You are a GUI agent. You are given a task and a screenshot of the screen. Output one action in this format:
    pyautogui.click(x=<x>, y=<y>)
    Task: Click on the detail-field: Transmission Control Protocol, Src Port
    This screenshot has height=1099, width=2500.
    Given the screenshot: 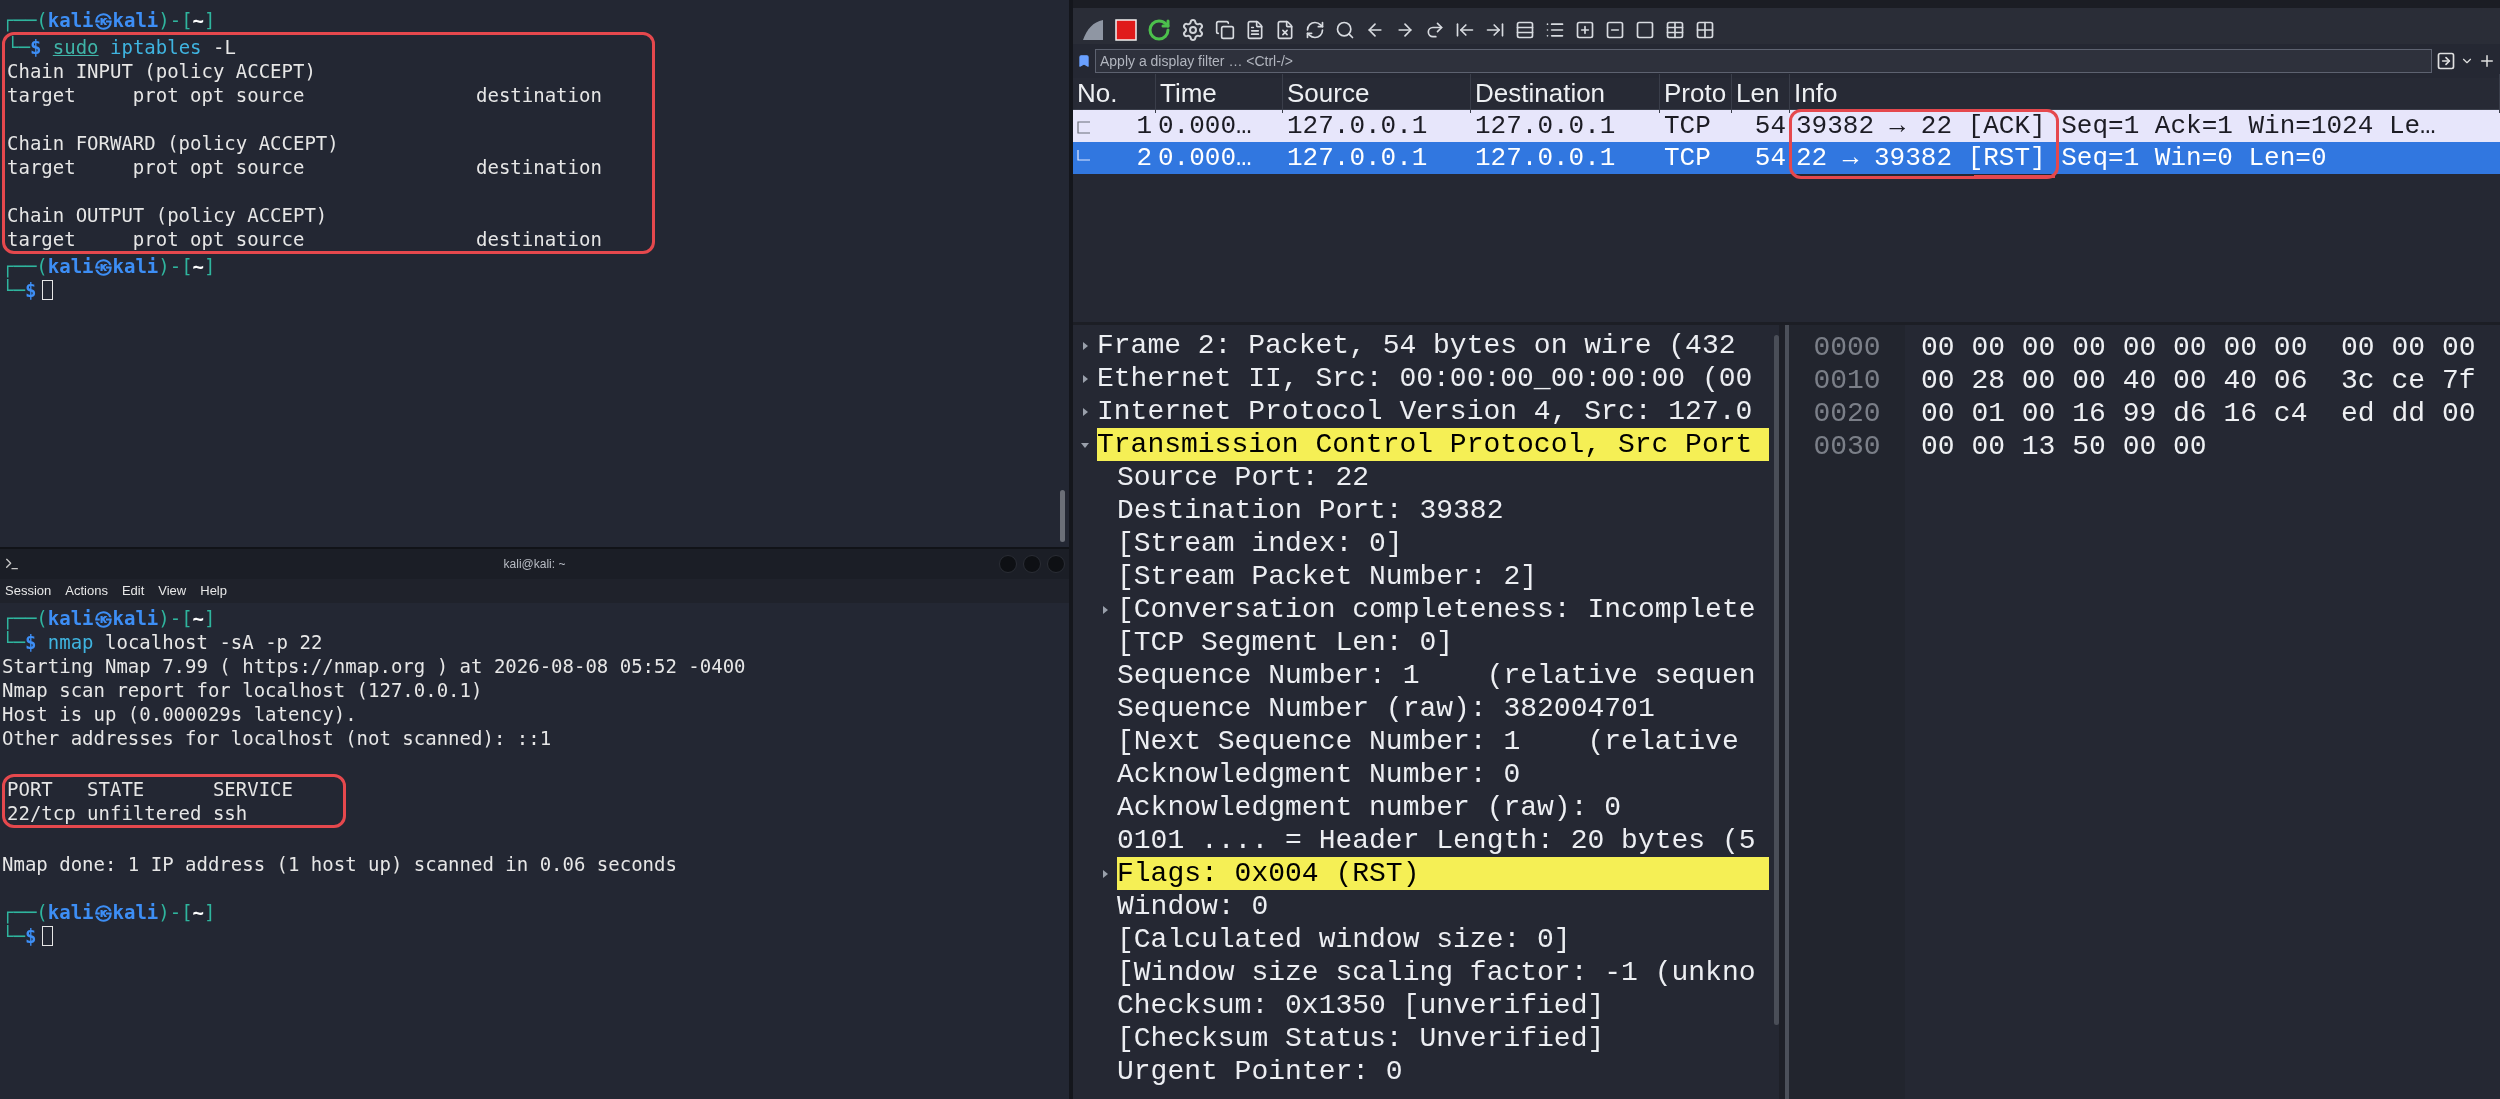 What is the action you would take?
    pyautogui.click(x=1433, y=444)
    